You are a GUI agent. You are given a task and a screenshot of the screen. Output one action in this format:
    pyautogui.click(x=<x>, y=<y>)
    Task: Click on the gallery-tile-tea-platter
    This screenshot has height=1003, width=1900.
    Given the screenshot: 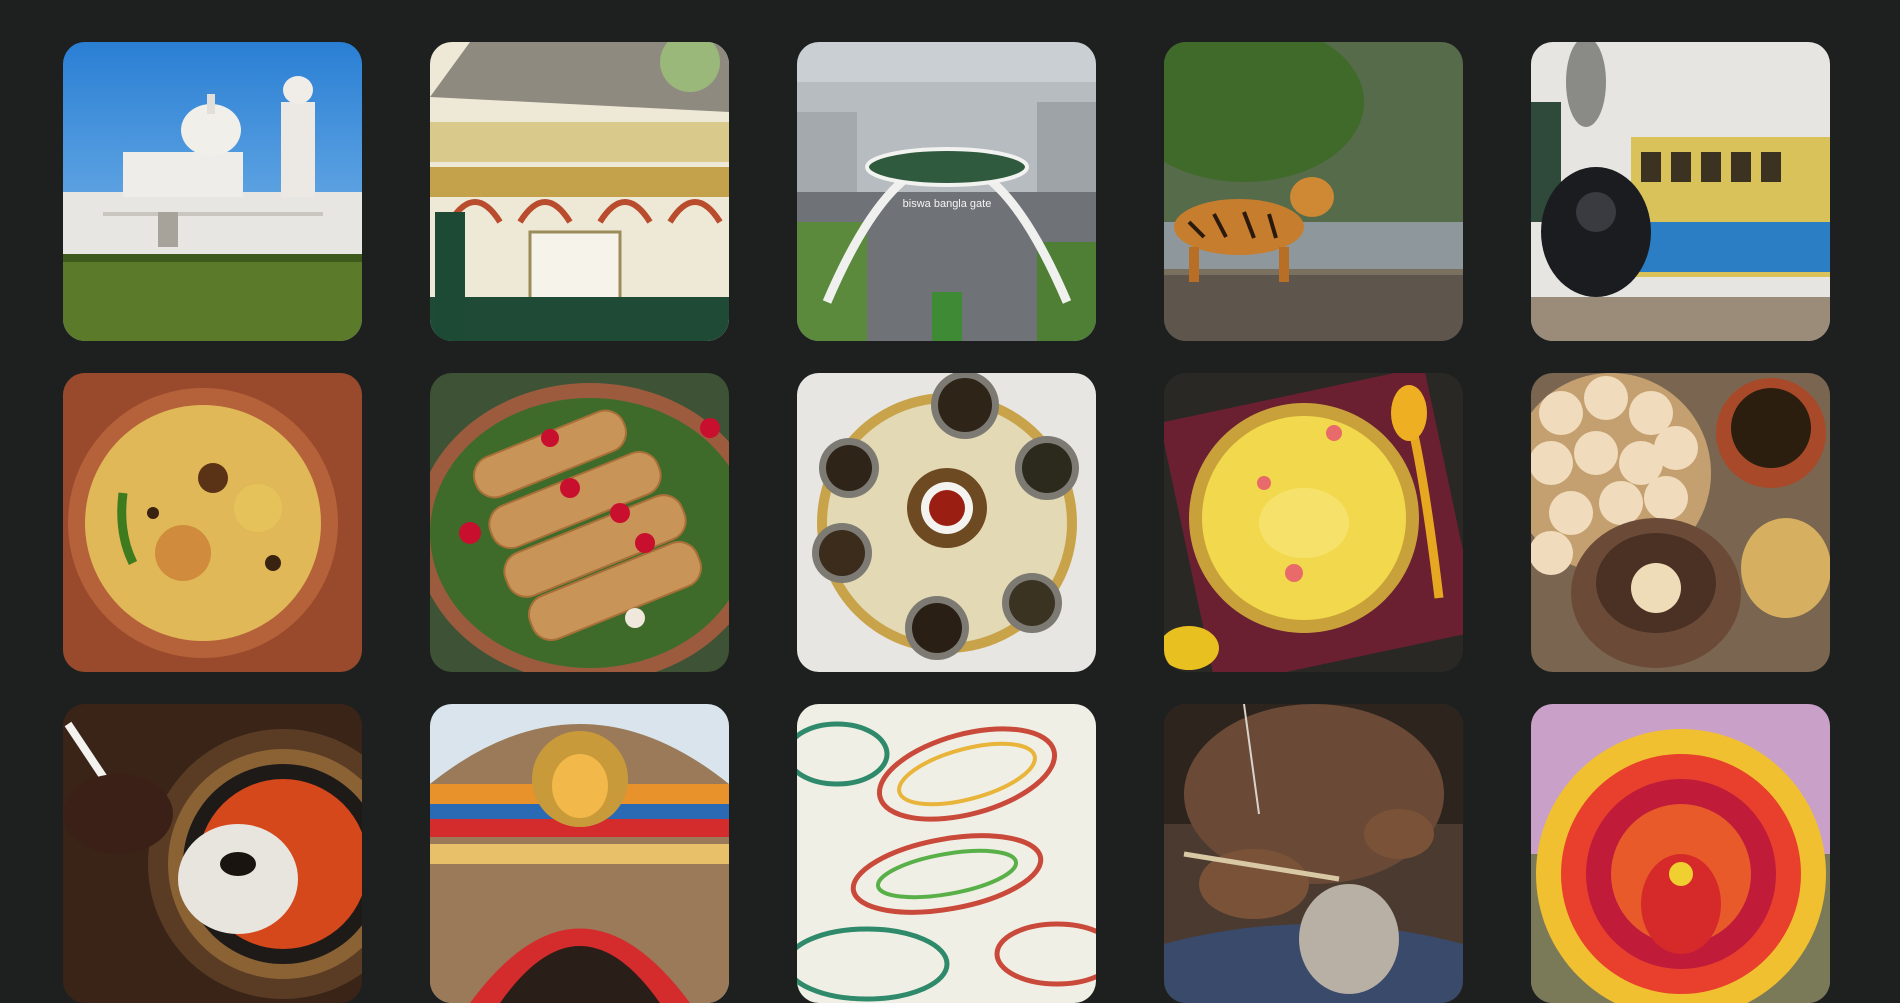 What is the action you would take?
    pyautogui.click(x=946, y=522)
    